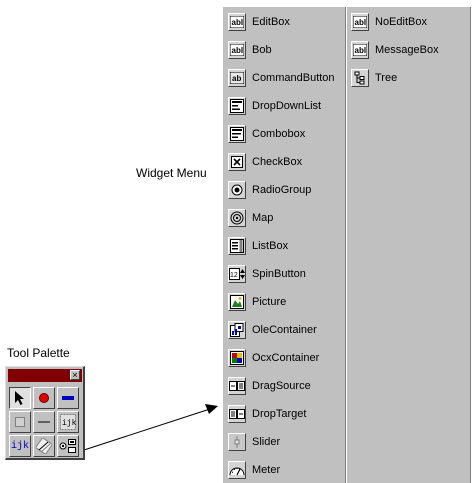 Image resolution: width=473 pixels, height=483 pixels. I want to click on menu-item-picture: Picture, so click(257, 302).